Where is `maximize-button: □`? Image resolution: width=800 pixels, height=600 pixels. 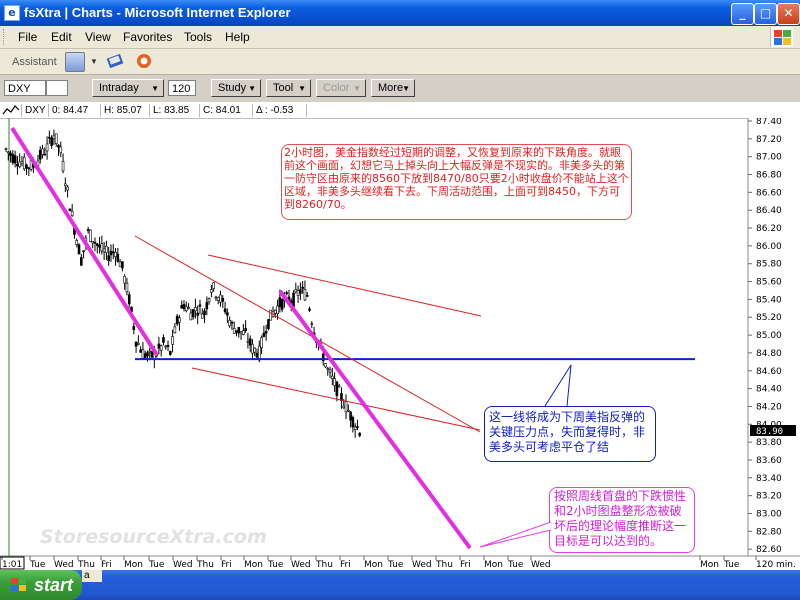 maximize-button: □ is located at coordinates (765, 14).